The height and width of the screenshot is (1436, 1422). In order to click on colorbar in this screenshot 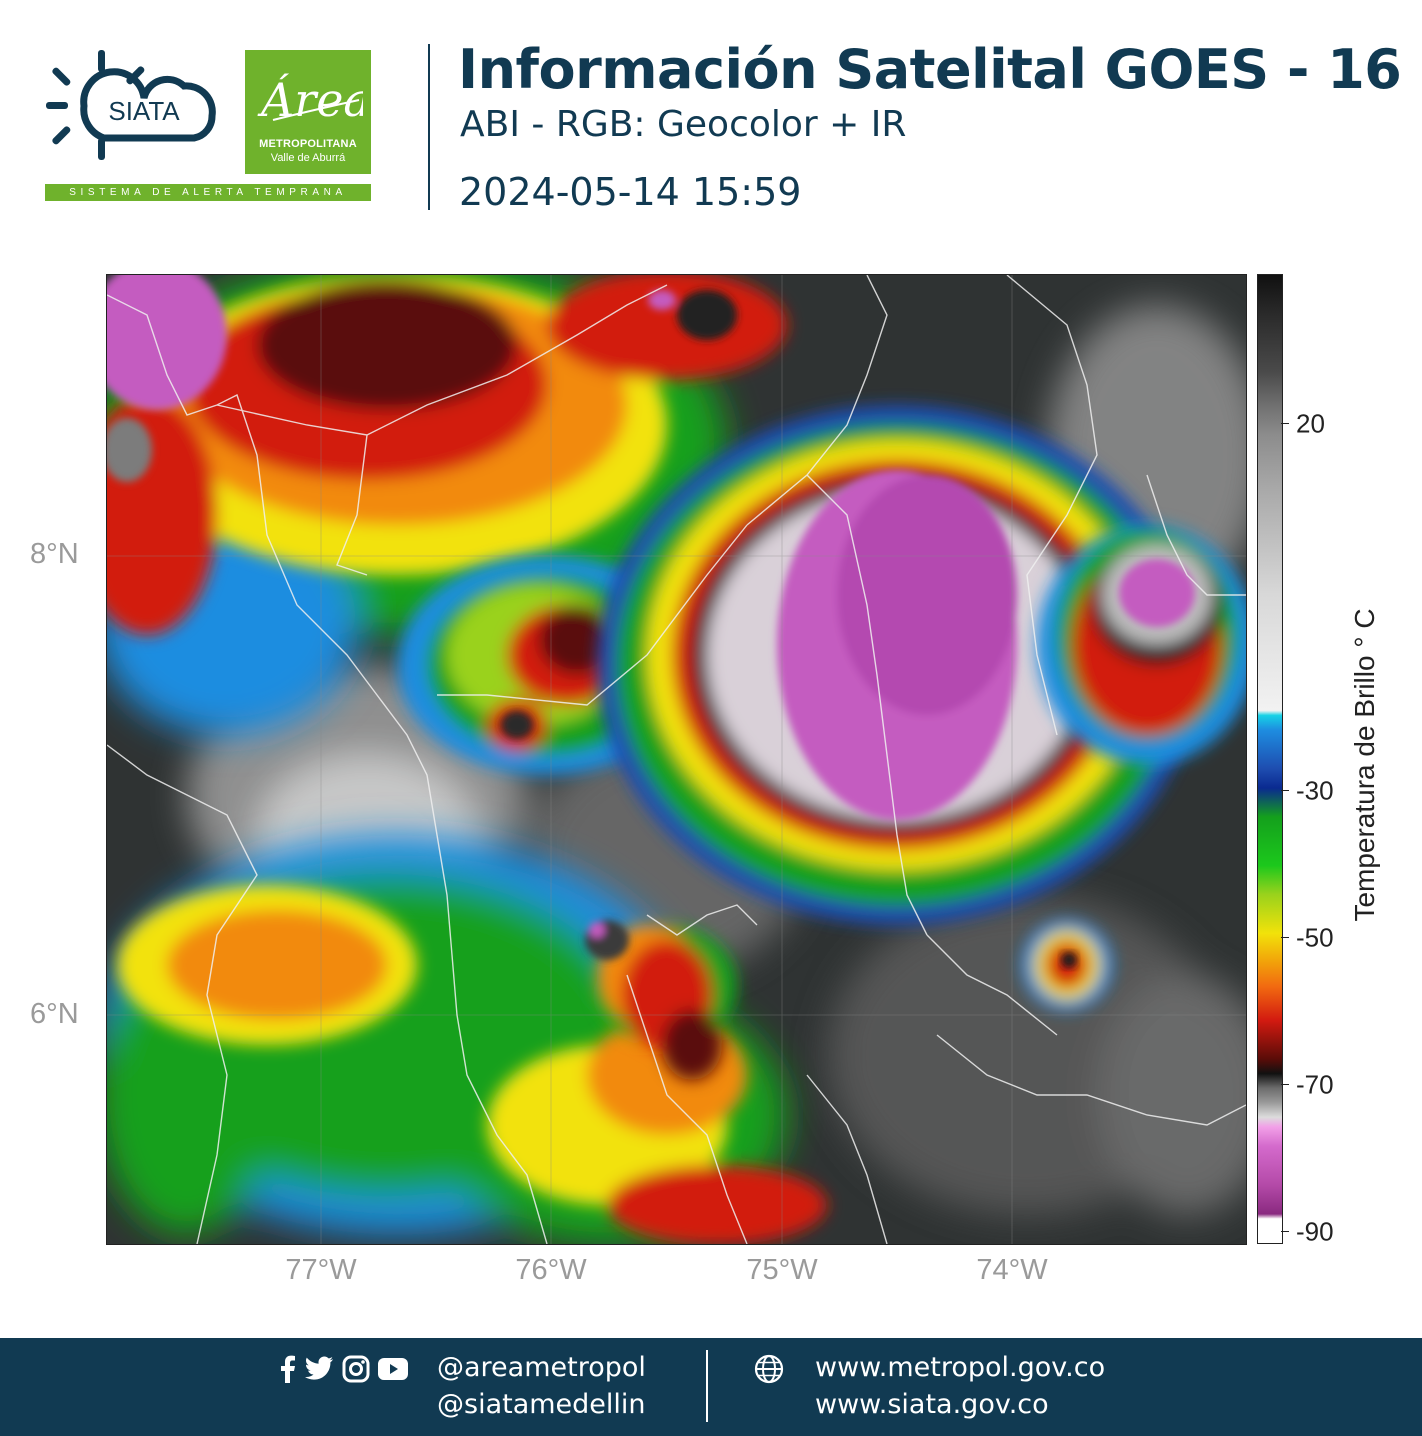, I will do `click(1270, 759)`.